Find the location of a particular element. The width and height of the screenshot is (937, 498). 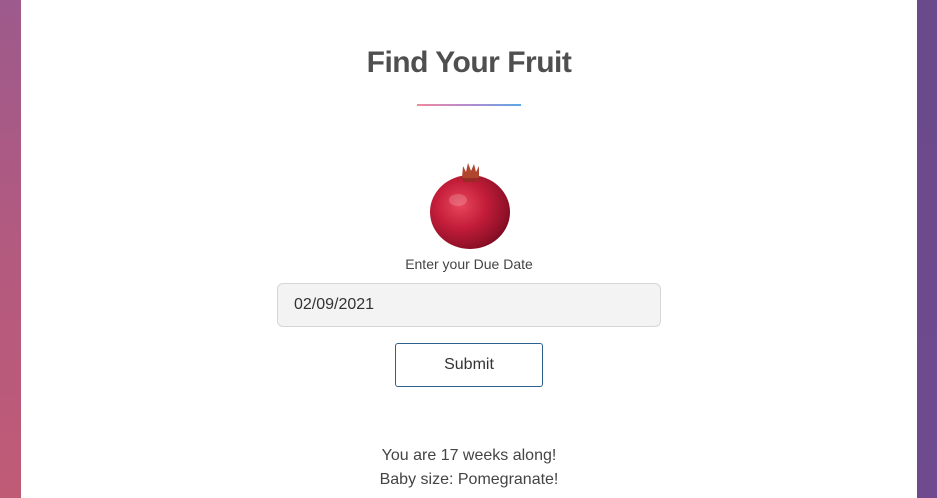

pomegranate-image is located at coordinates (470, 206).